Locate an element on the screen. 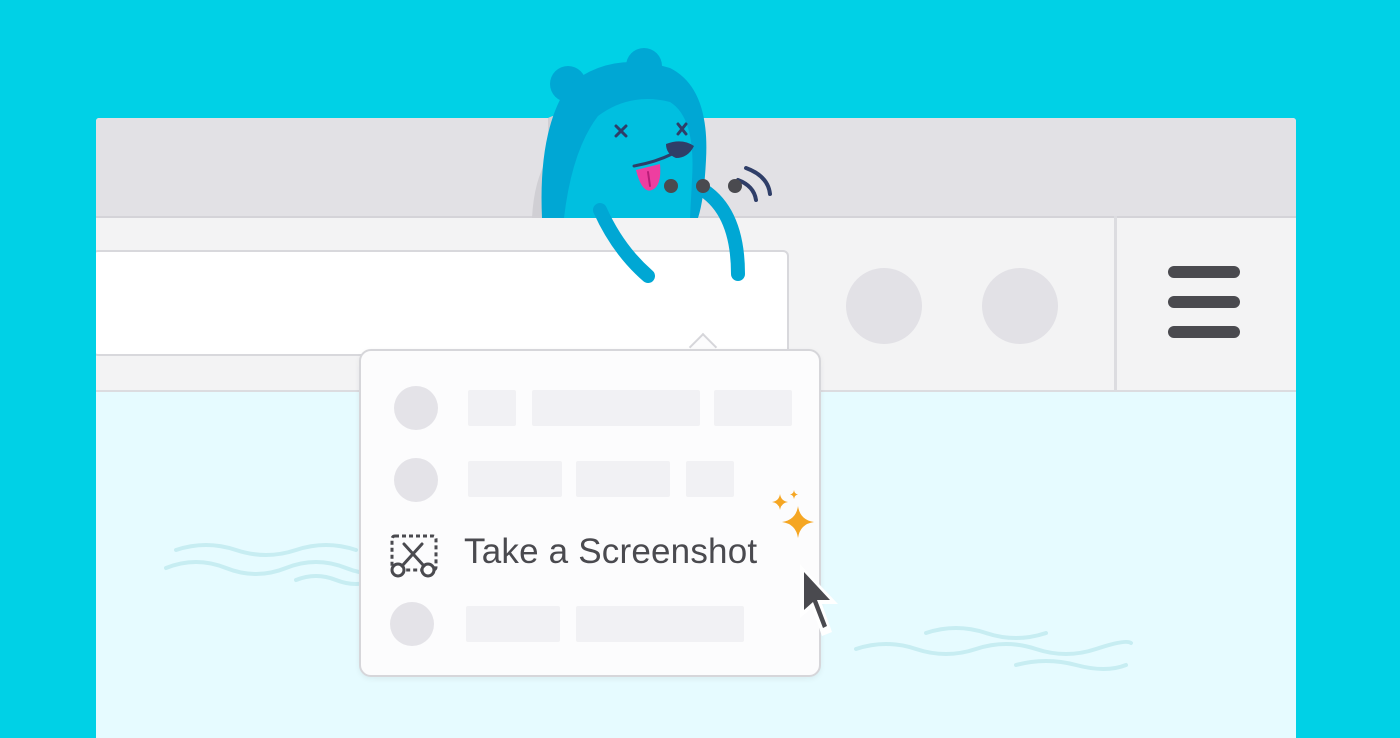 This screenshot has width=1400, height=738. bear-mascot is located at coordinates (652, 165).